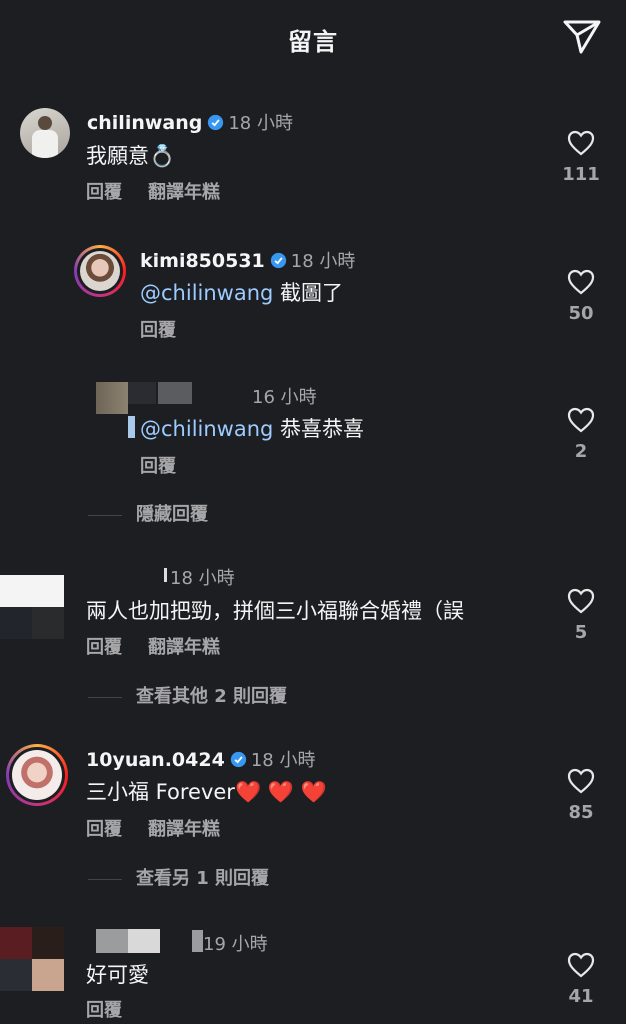 Image resolution: width=626 pixels, height=1024 pixels. I want to click on like-button: 41, so click(581, 979).